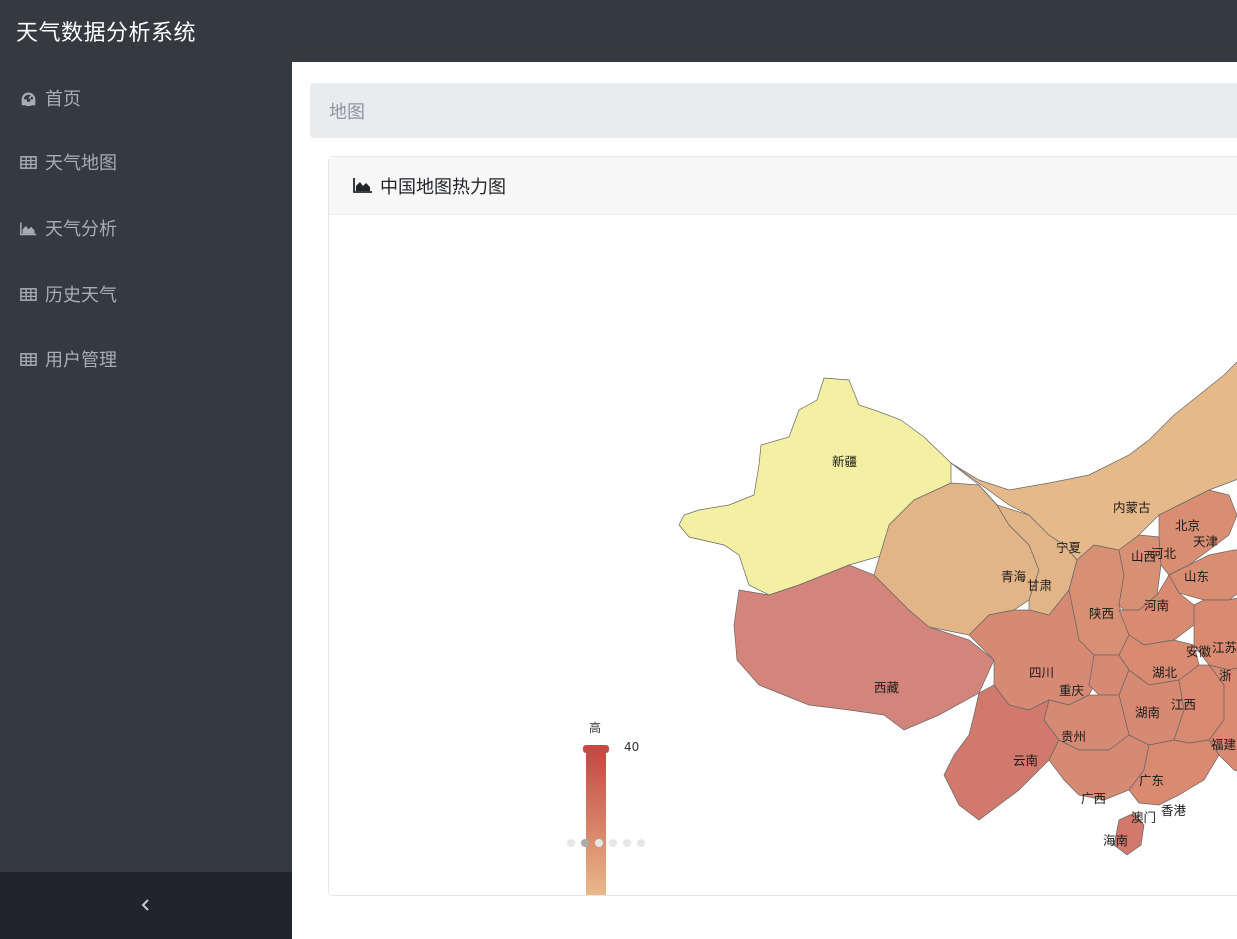 The width and height of the screenshot is (1237, 939). Describe the element at coordinates (81, 360) in the screenshot. I see `sidebar-item-label: 用户管理` at that location.